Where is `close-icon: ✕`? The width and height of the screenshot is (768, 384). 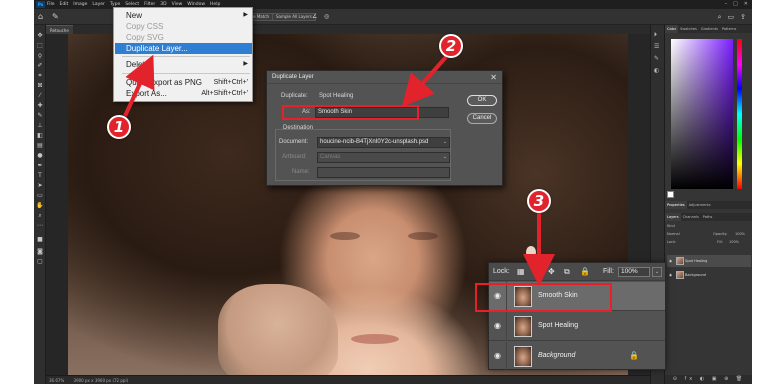 close-icon: ✕ is located at coordinates (493, 77).